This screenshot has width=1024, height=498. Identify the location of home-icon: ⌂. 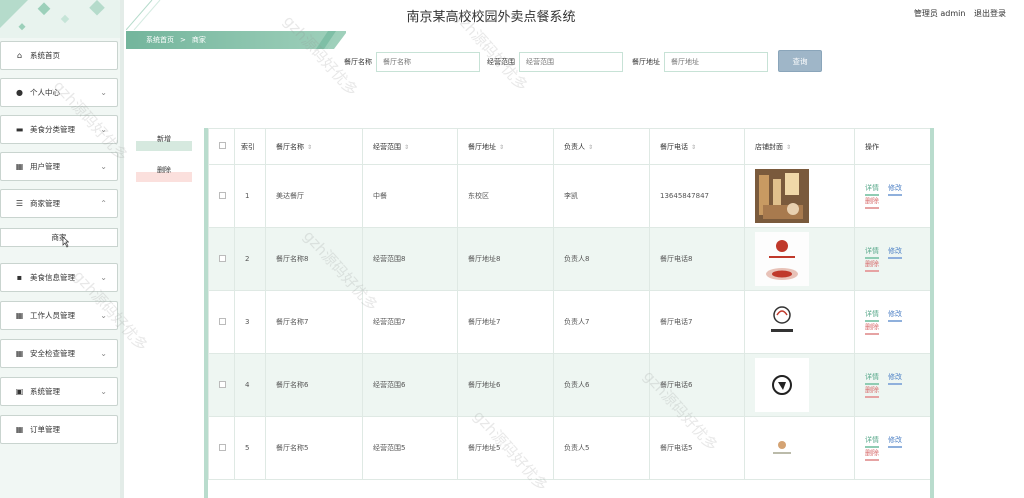
(19, 55).